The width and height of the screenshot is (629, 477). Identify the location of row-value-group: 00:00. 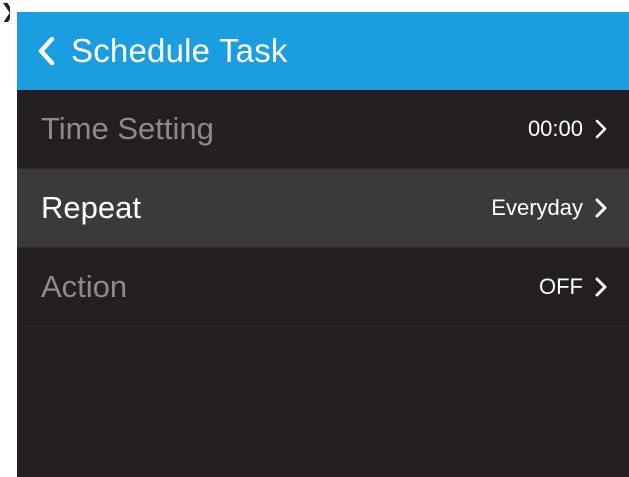
(567, 129).